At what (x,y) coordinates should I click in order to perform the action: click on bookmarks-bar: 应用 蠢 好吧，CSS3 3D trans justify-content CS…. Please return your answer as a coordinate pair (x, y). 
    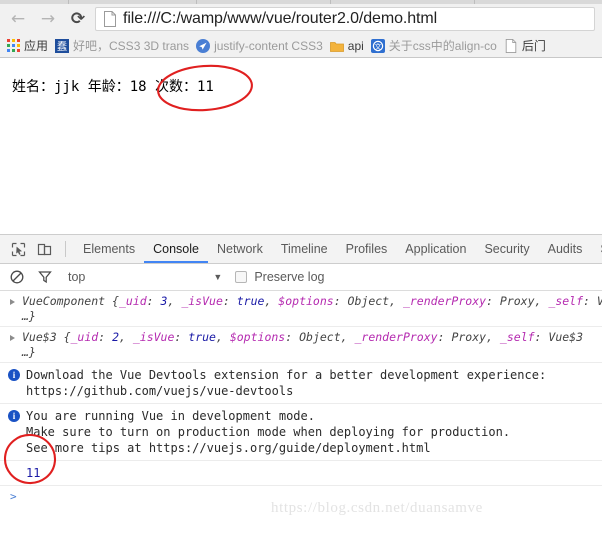
    Looking at the image, I should click on (301, 45).